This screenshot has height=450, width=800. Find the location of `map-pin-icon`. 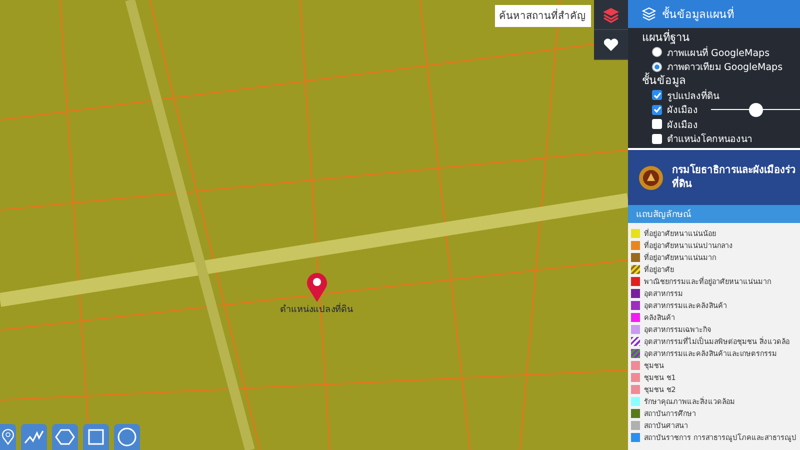

map-pin-icon is located at coordinates (317, 287).